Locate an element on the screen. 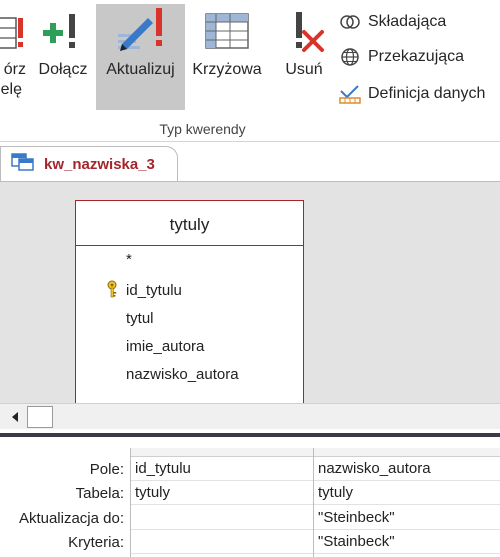  field-cell-2: nazwisko_autora is located at coordinates (407, 469).